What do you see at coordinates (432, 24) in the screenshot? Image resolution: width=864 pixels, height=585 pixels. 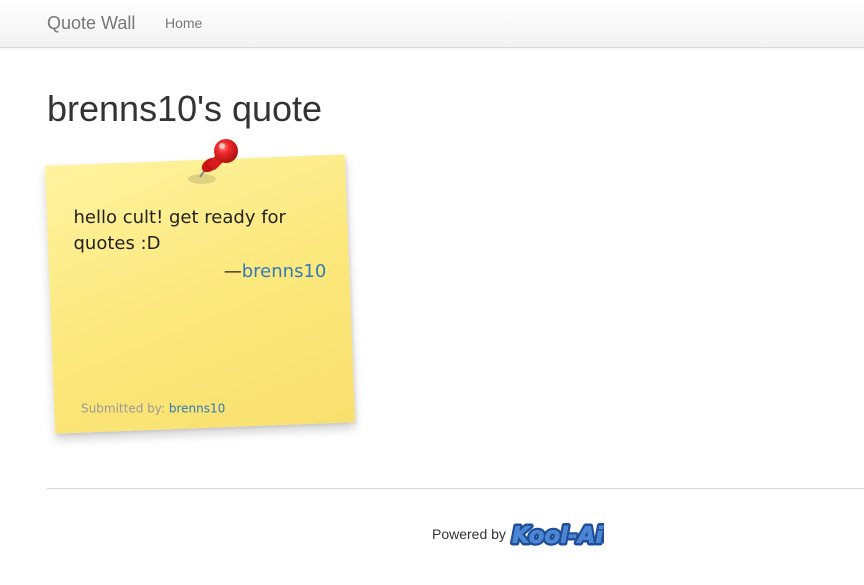 I see `navbar: Quote Wall Home` at bounding box center [432, 24].